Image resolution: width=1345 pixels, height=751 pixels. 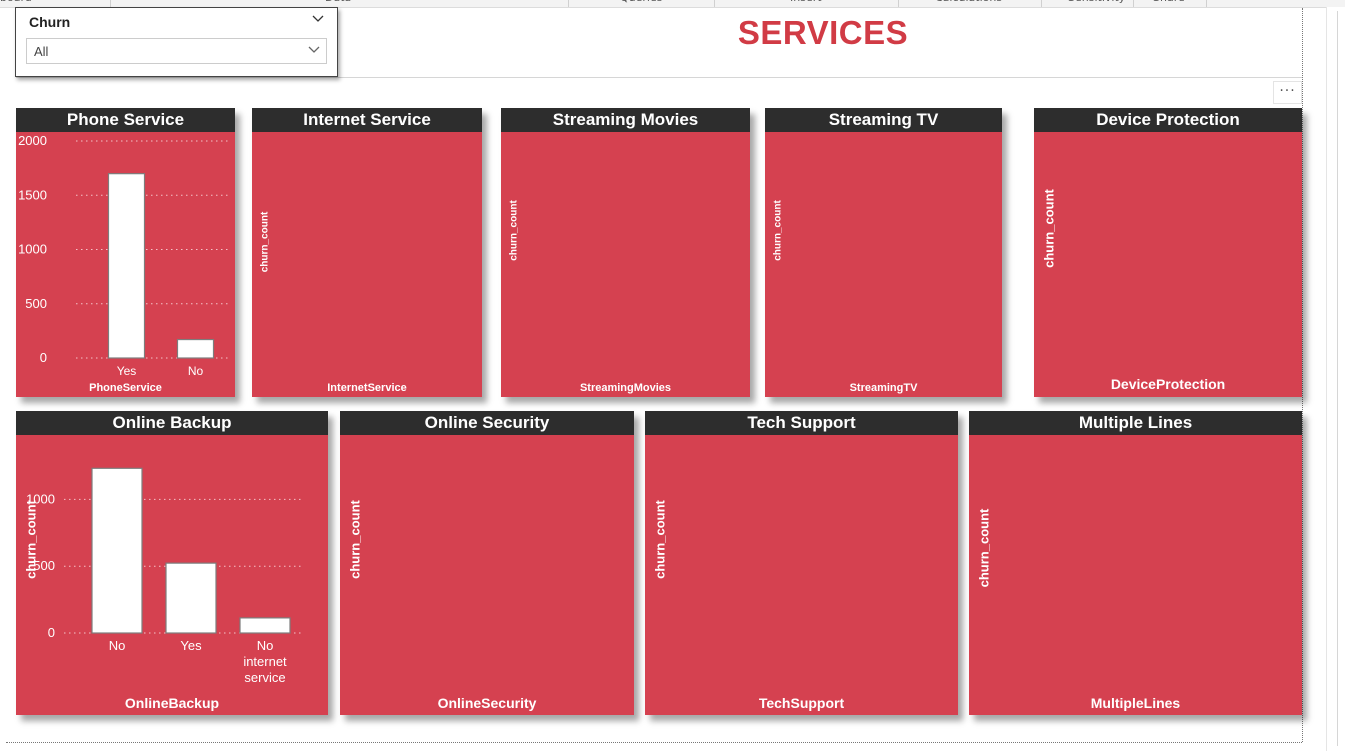 I want to click on x-axis-title: TechSupport, so click(x=802, y=703).